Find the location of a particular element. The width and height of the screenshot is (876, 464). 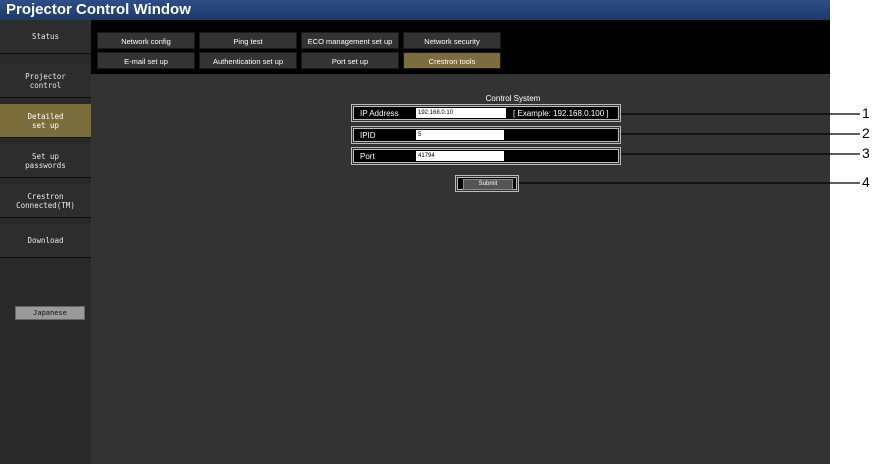

submit-frame: Submit is located at coordinates (487, 183).